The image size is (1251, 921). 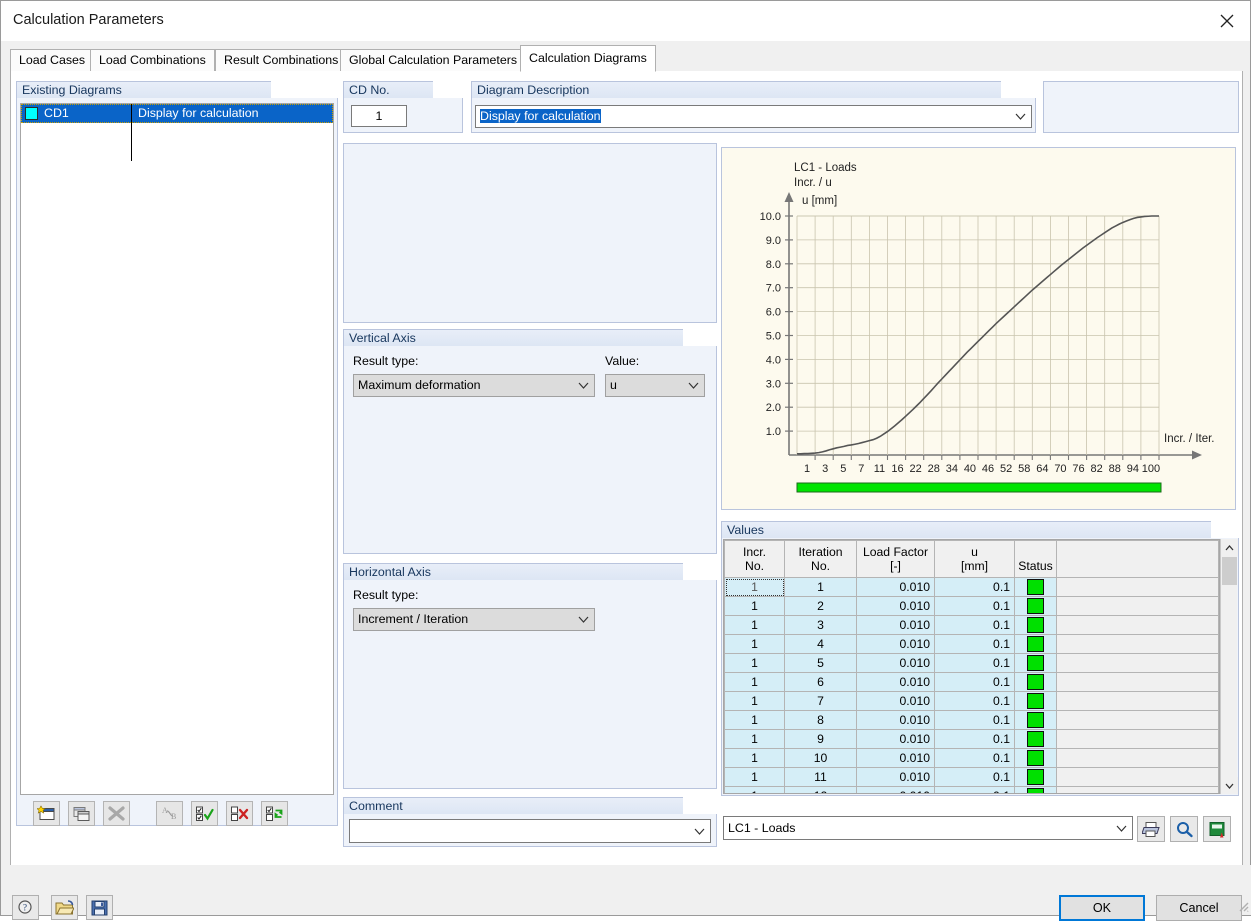 I want to click on delete-diagram-button, so click(x=116, y=813).